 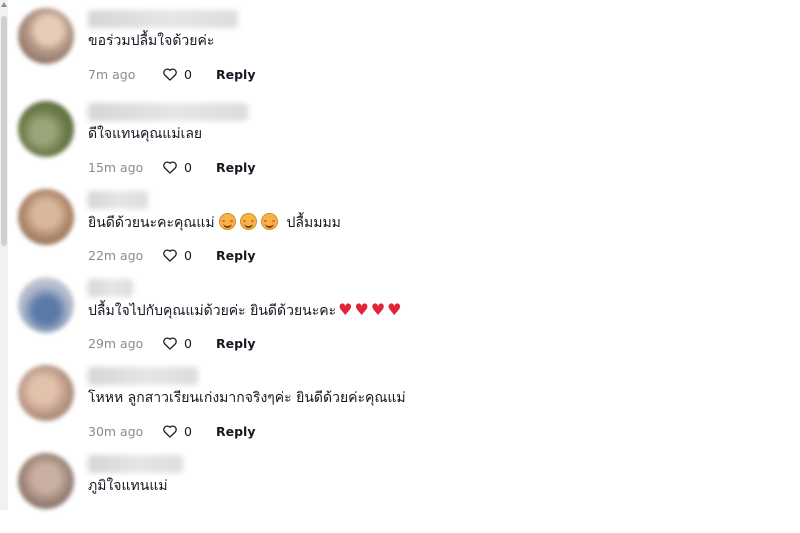 I want to click on comment-text-main: ยินดีด้วยนะคะคุณแม่, so click(x=151, y=223).